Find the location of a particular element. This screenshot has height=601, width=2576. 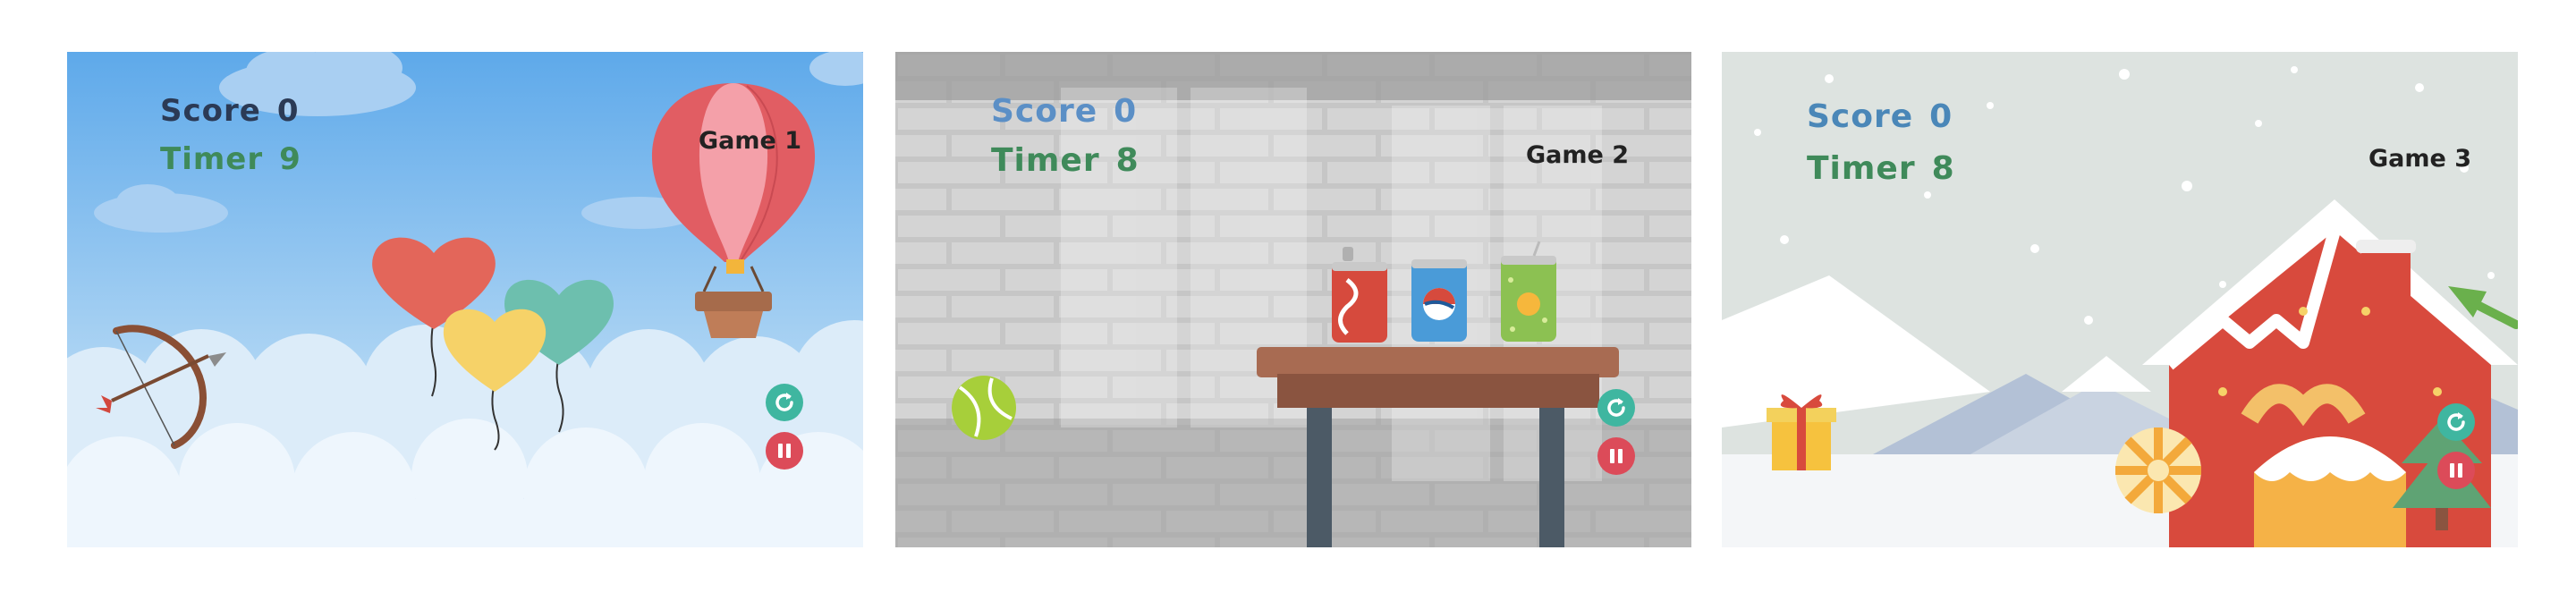

game-title: Game 2 is located at coordinates (1578, 155).